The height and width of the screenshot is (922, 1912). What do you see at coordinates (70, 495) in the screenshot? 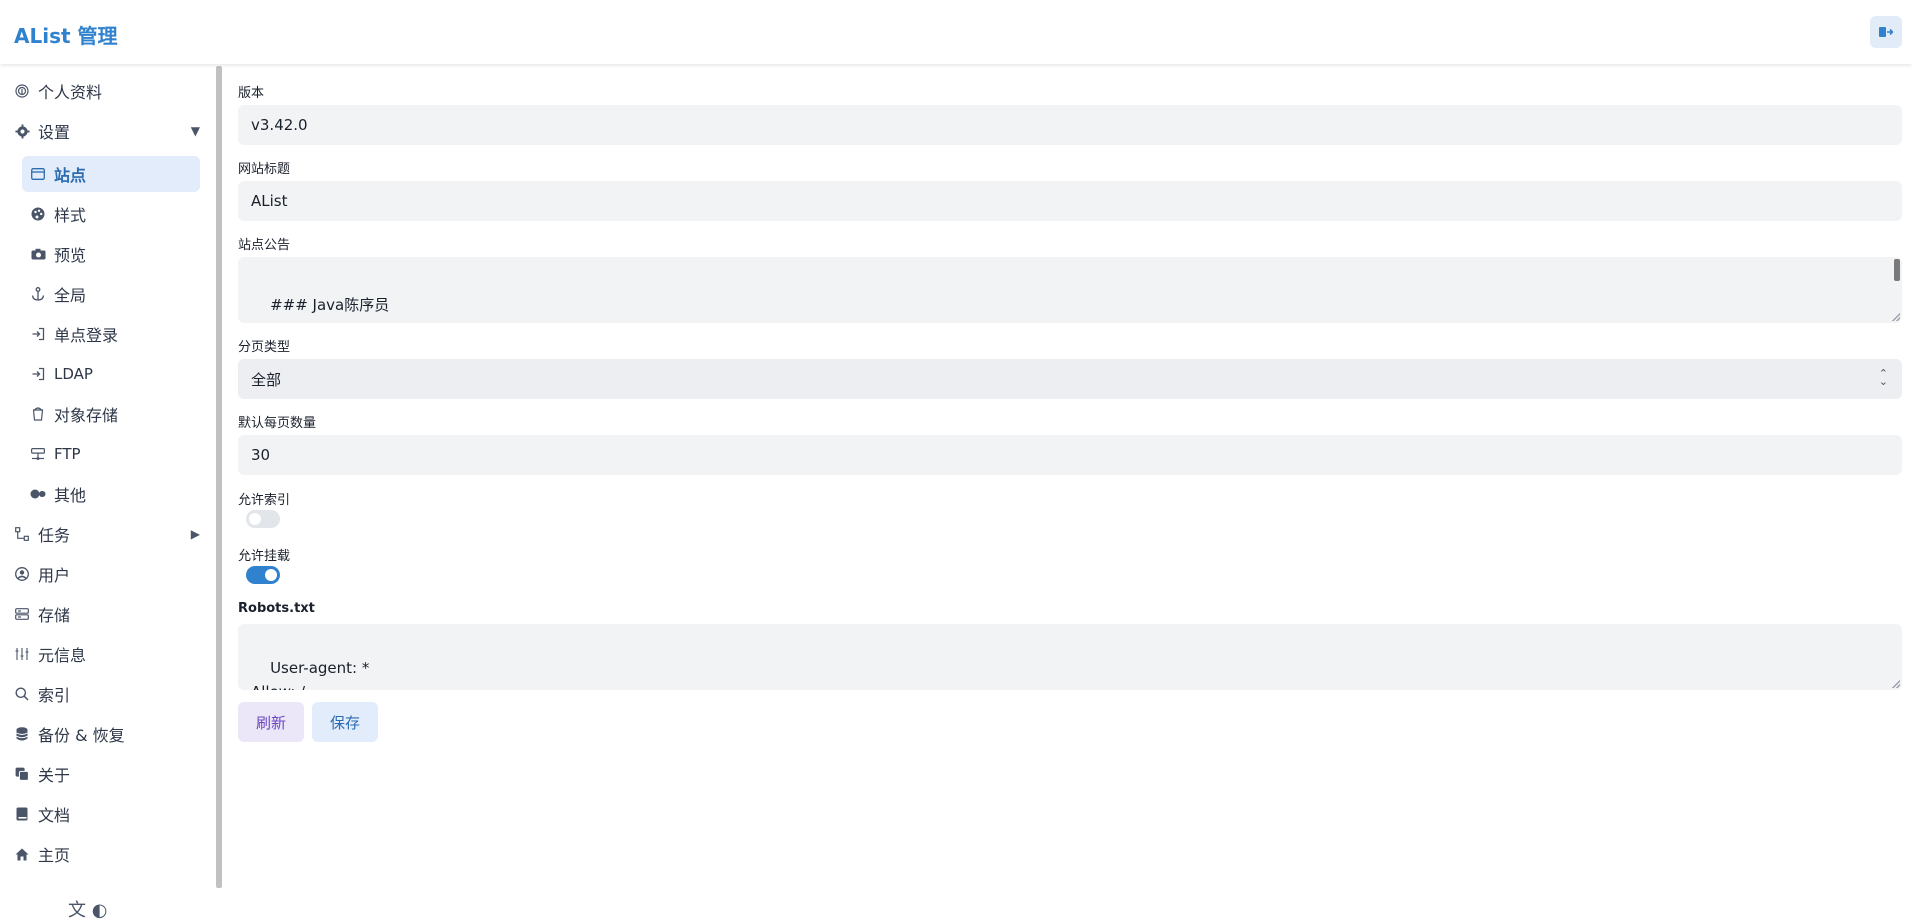
I see `sidebar-item-label: 其他` at bounding box center [70, 495].